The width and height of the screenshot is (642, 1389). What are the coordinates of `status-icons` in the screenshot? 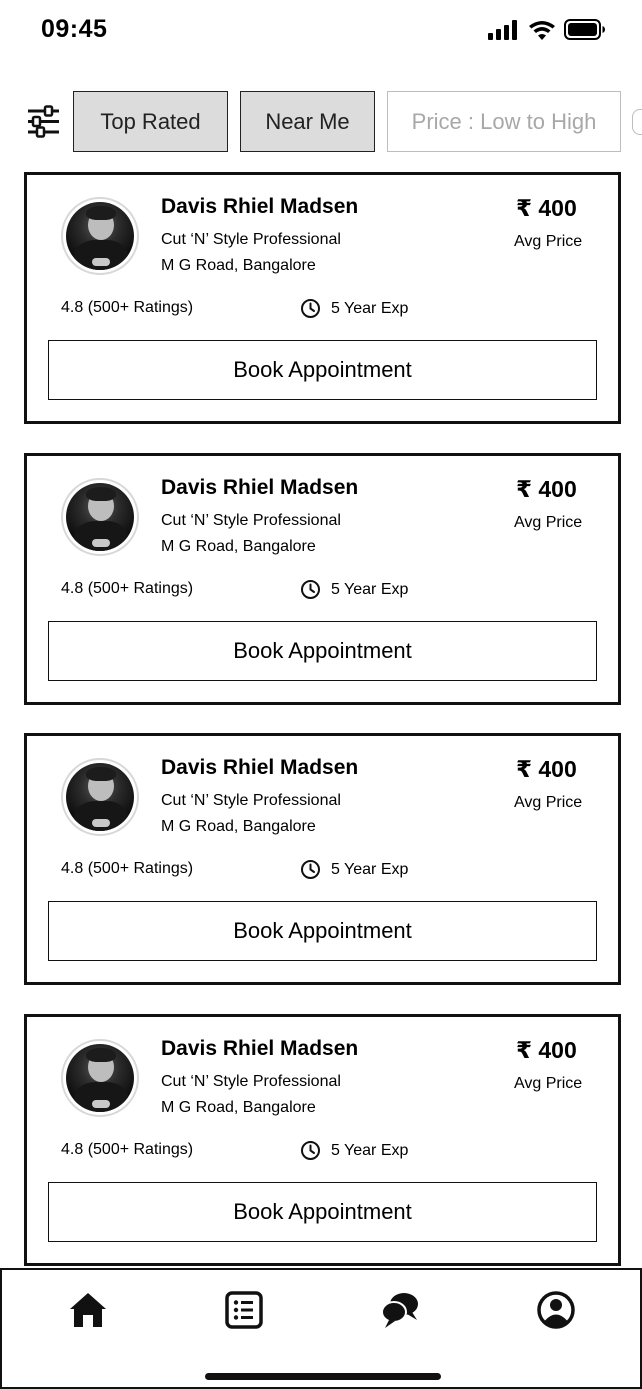 It's located at (547, 29).